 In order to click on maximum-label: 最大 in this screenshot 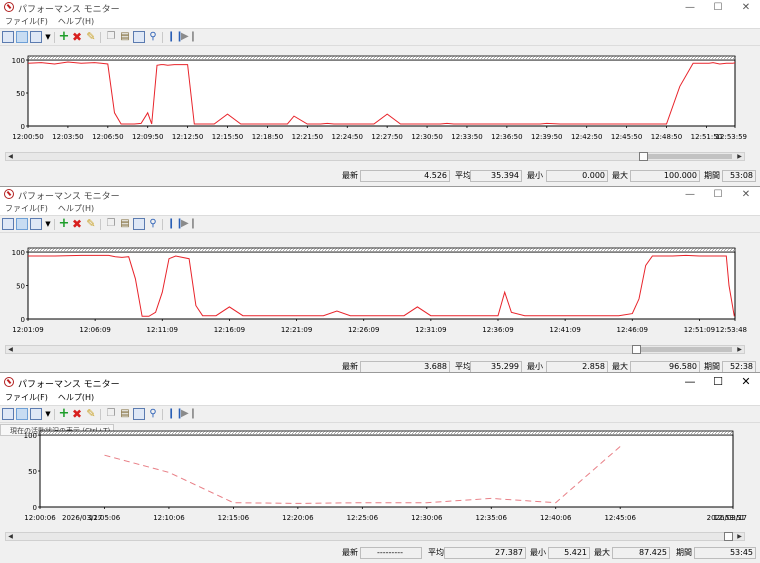, I will do `click(602, 552)`.